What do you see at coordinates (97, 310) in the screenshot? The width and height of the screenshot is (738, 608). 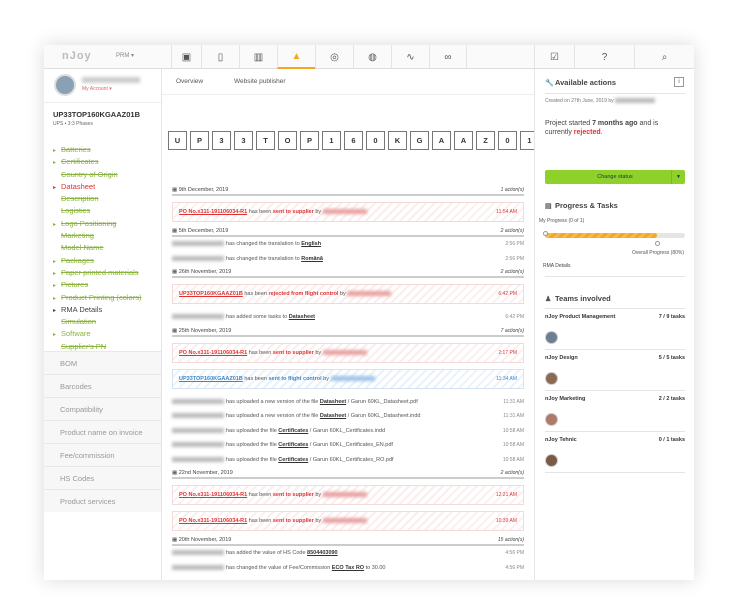 I see `menu-item-rma-details: ▸ RMA Details` at bounding box center [97, 310].